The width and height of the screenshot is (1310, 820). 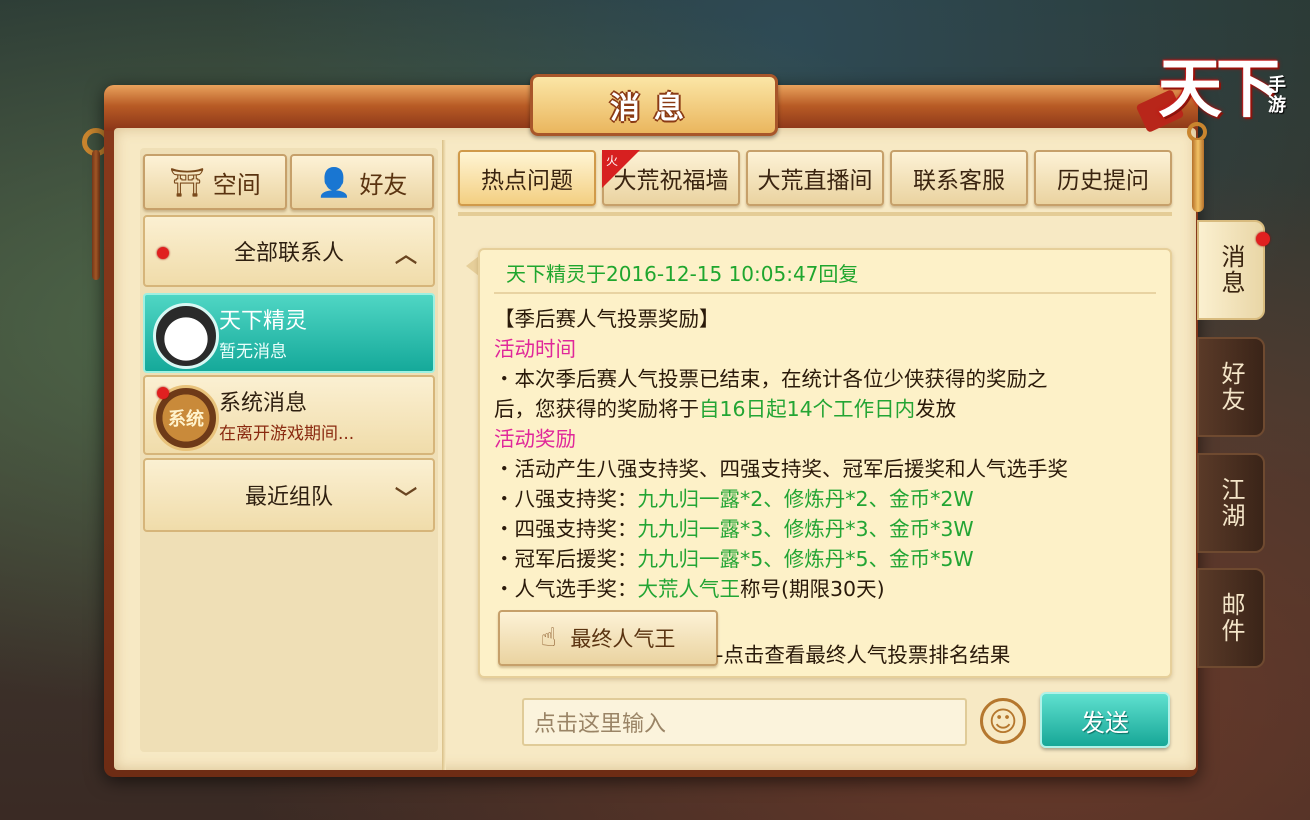 What do you see at coordinates (263, 321) in the screenshot?
I see `contact-name: 天下精灵` at bounding box center [263, 321].